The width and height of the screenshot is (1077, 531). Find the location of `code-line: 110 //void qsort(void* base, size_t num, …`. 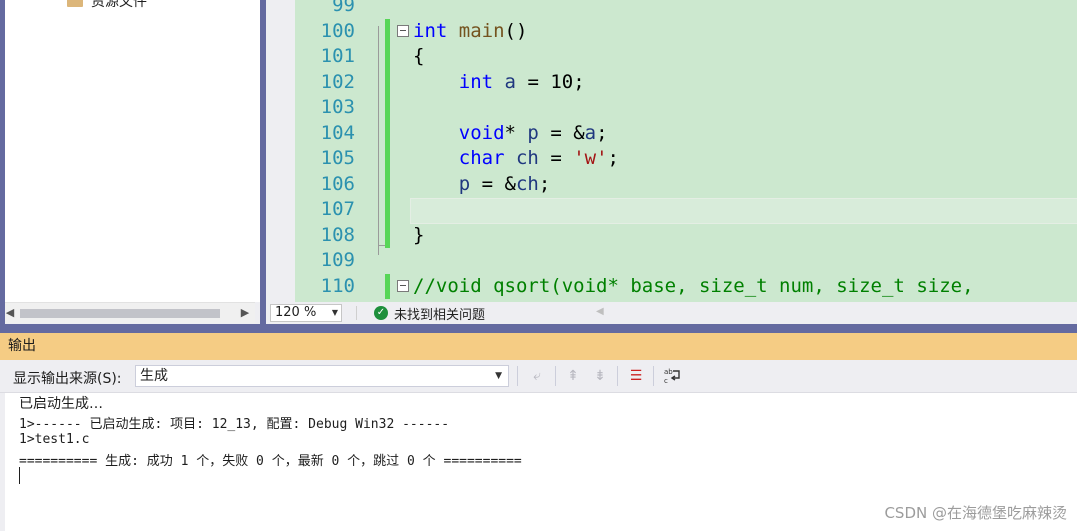

code-line: 110 //void qsort(void* base, size_t num, … is located at coordinates (686, 286).